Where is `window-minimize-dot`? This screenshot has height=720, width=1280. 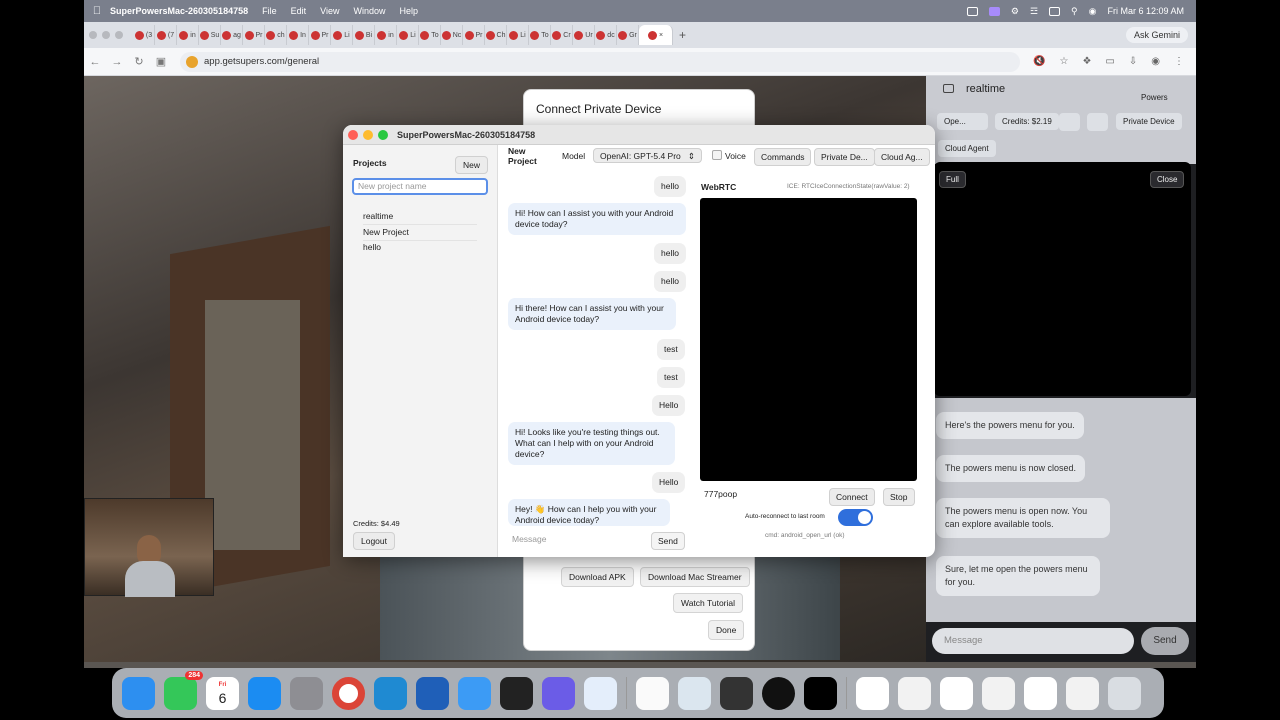 window-minimize-dot is located at coordinates (106, 35).